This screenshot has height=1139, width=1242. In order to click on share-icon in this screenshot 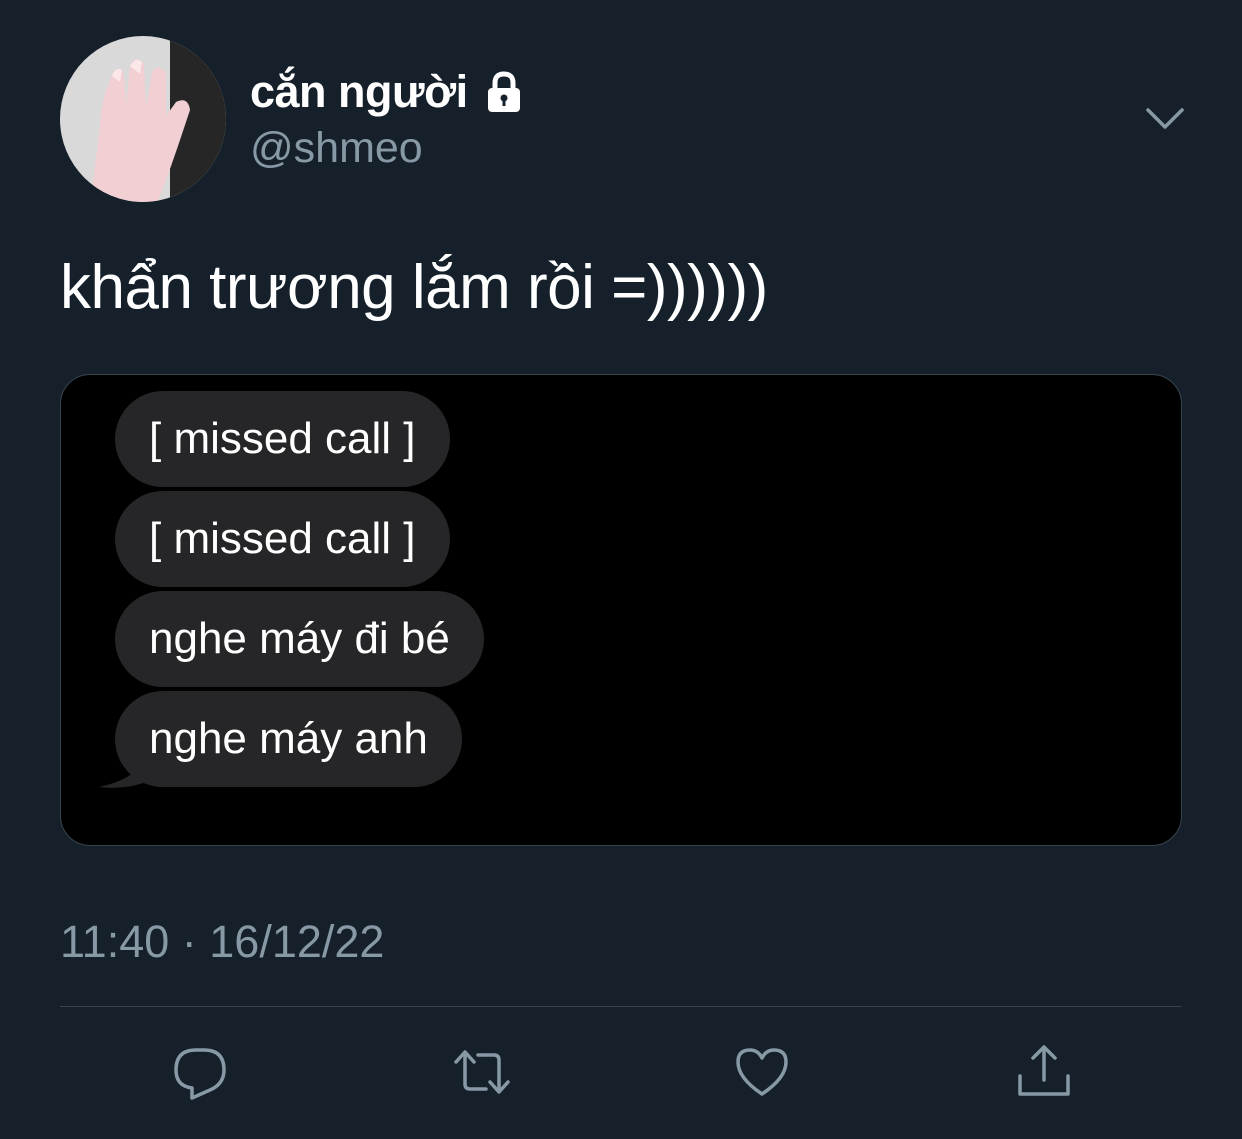, I will do `click(1044, 1070)`.